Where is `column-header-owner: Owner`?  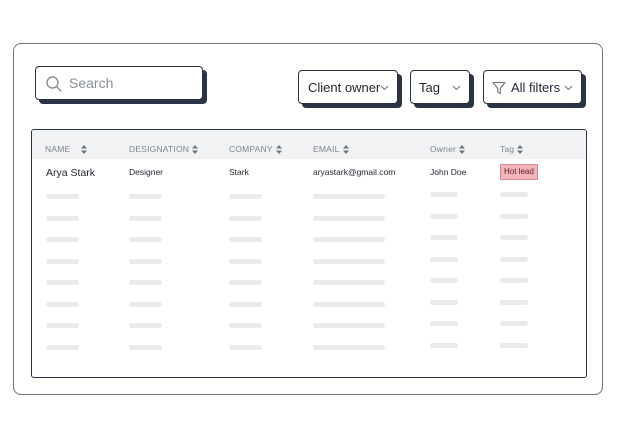 column-header-owner: Owner is located at coordinates (448, 149).